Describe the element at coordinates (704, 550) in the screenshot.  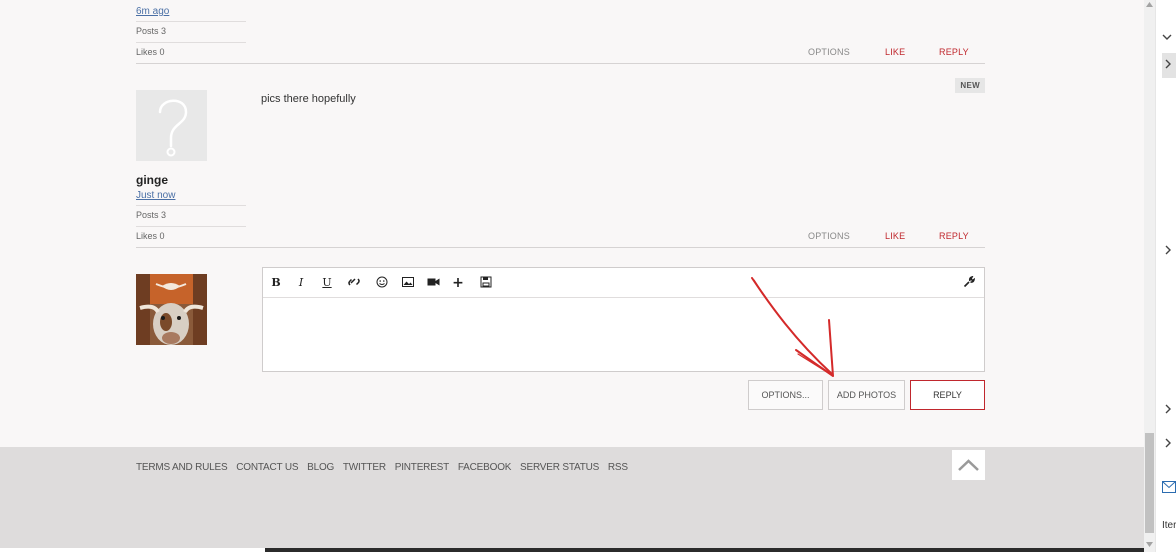
I see `taskbar-edge` at that location.